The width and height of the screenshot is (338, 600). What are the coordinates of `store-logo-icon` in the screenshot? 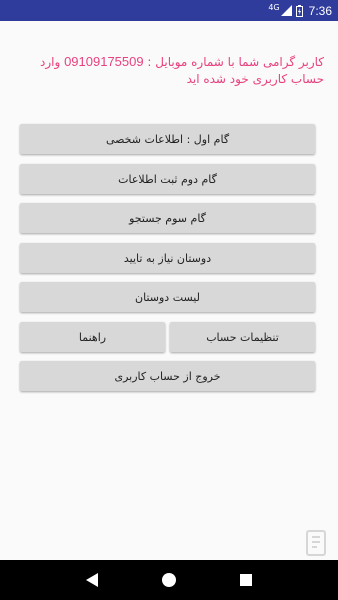 It's located at (316, 543).